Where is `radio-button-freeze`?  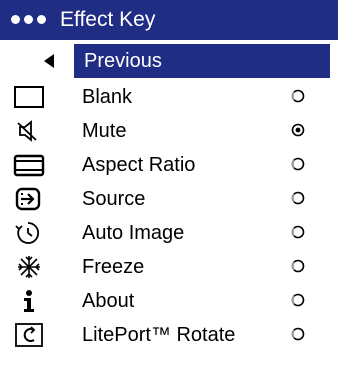
radio-button-freeze is located at coordinates (298, 266).